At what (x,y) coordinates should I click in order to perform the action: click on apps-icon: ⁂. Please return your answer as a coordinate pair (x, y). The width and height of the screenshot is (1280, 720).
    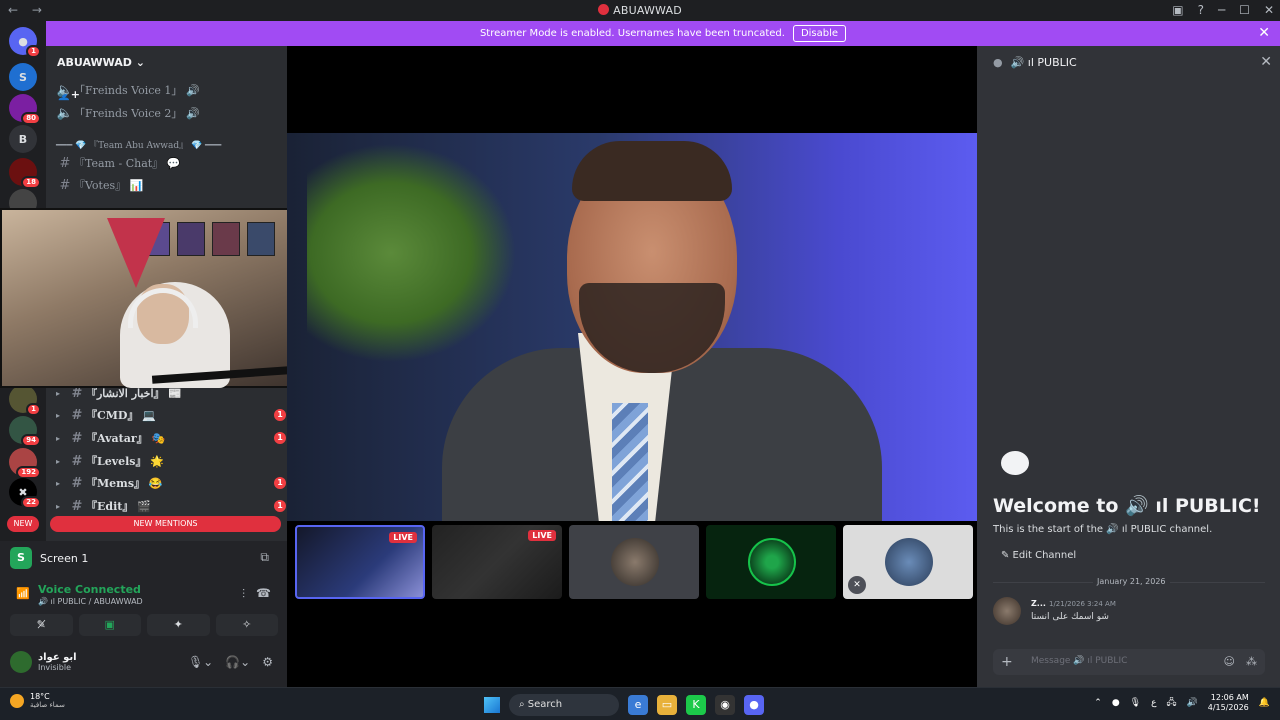
    Looking at the image, I should click on (1251, 661).